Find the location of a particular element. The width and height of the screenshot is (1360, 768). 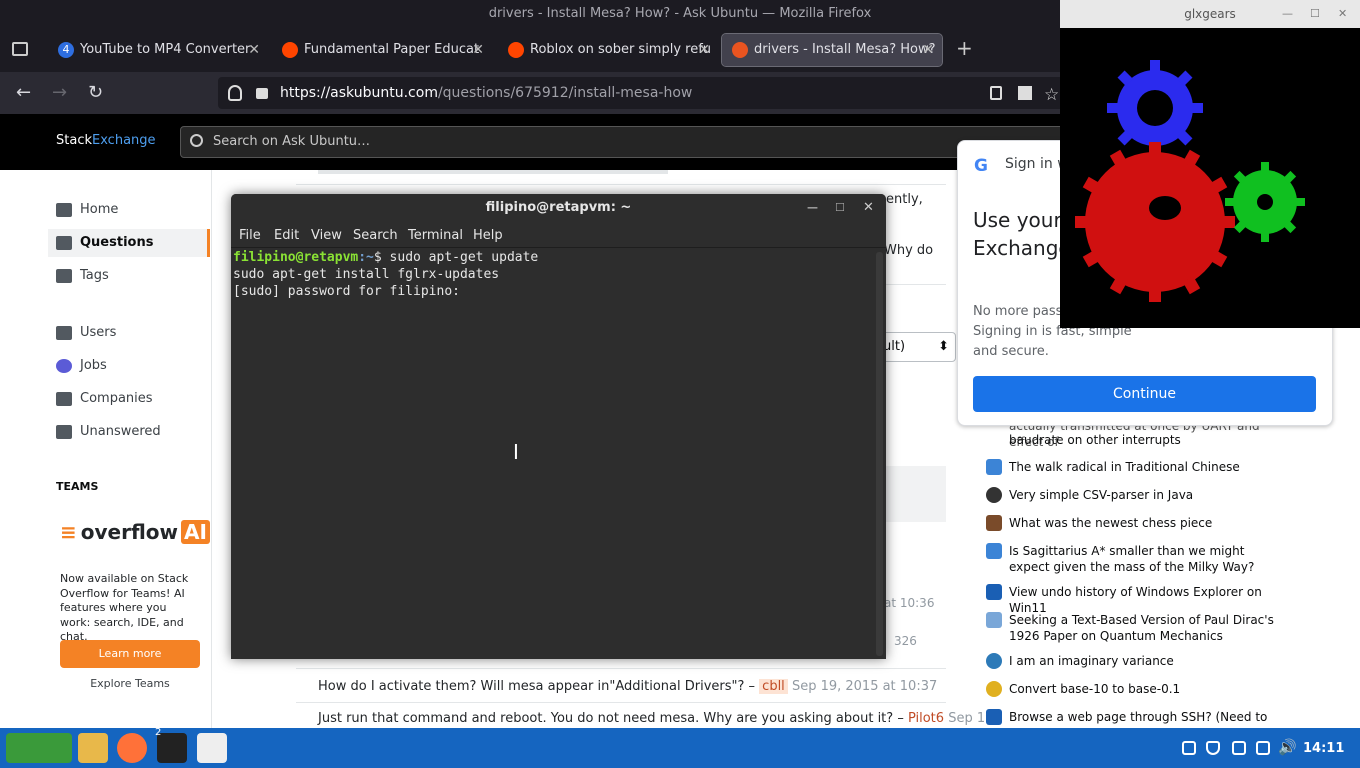

hot-question: The walk radical in Traditional Chinese is located at coordinates (1136, 467).